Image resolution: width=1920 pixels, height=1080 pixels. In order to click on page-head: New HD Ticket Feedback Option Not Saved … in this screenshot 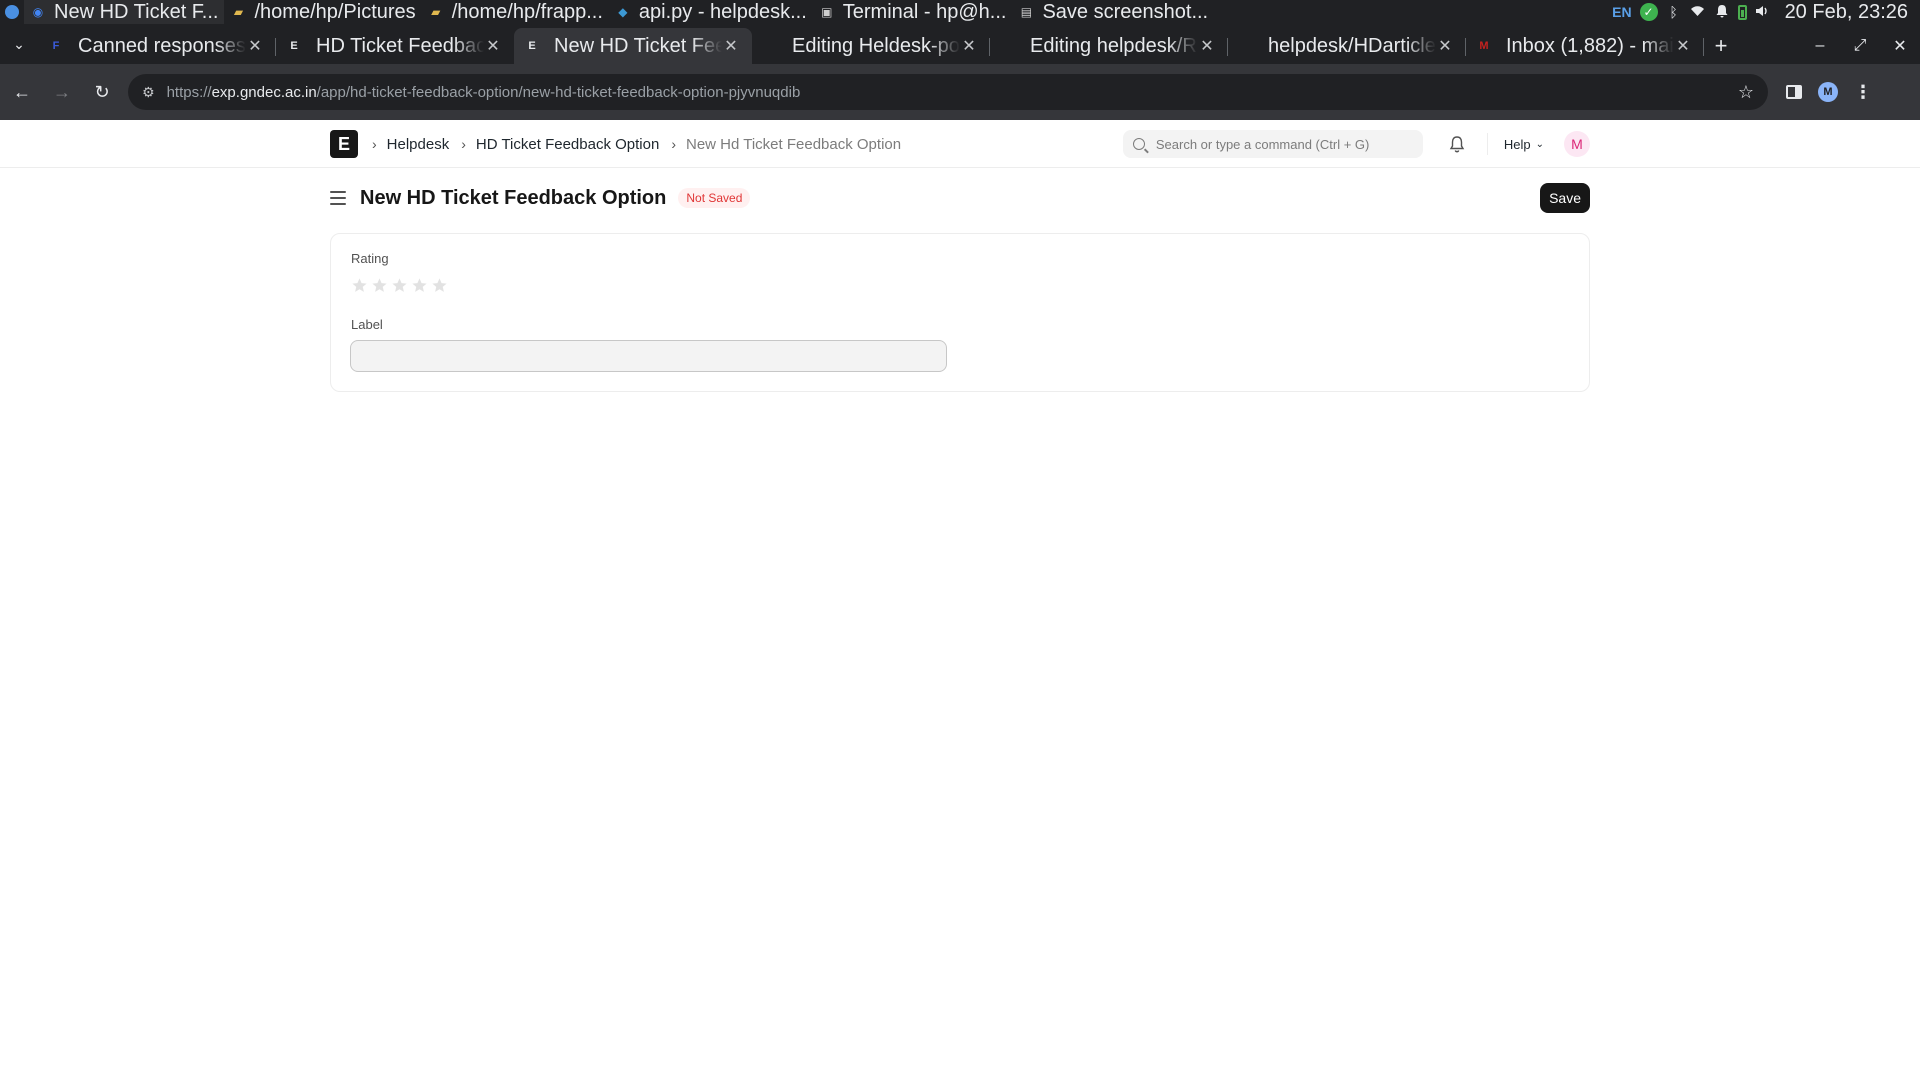, I will do `click(960, 198)`.